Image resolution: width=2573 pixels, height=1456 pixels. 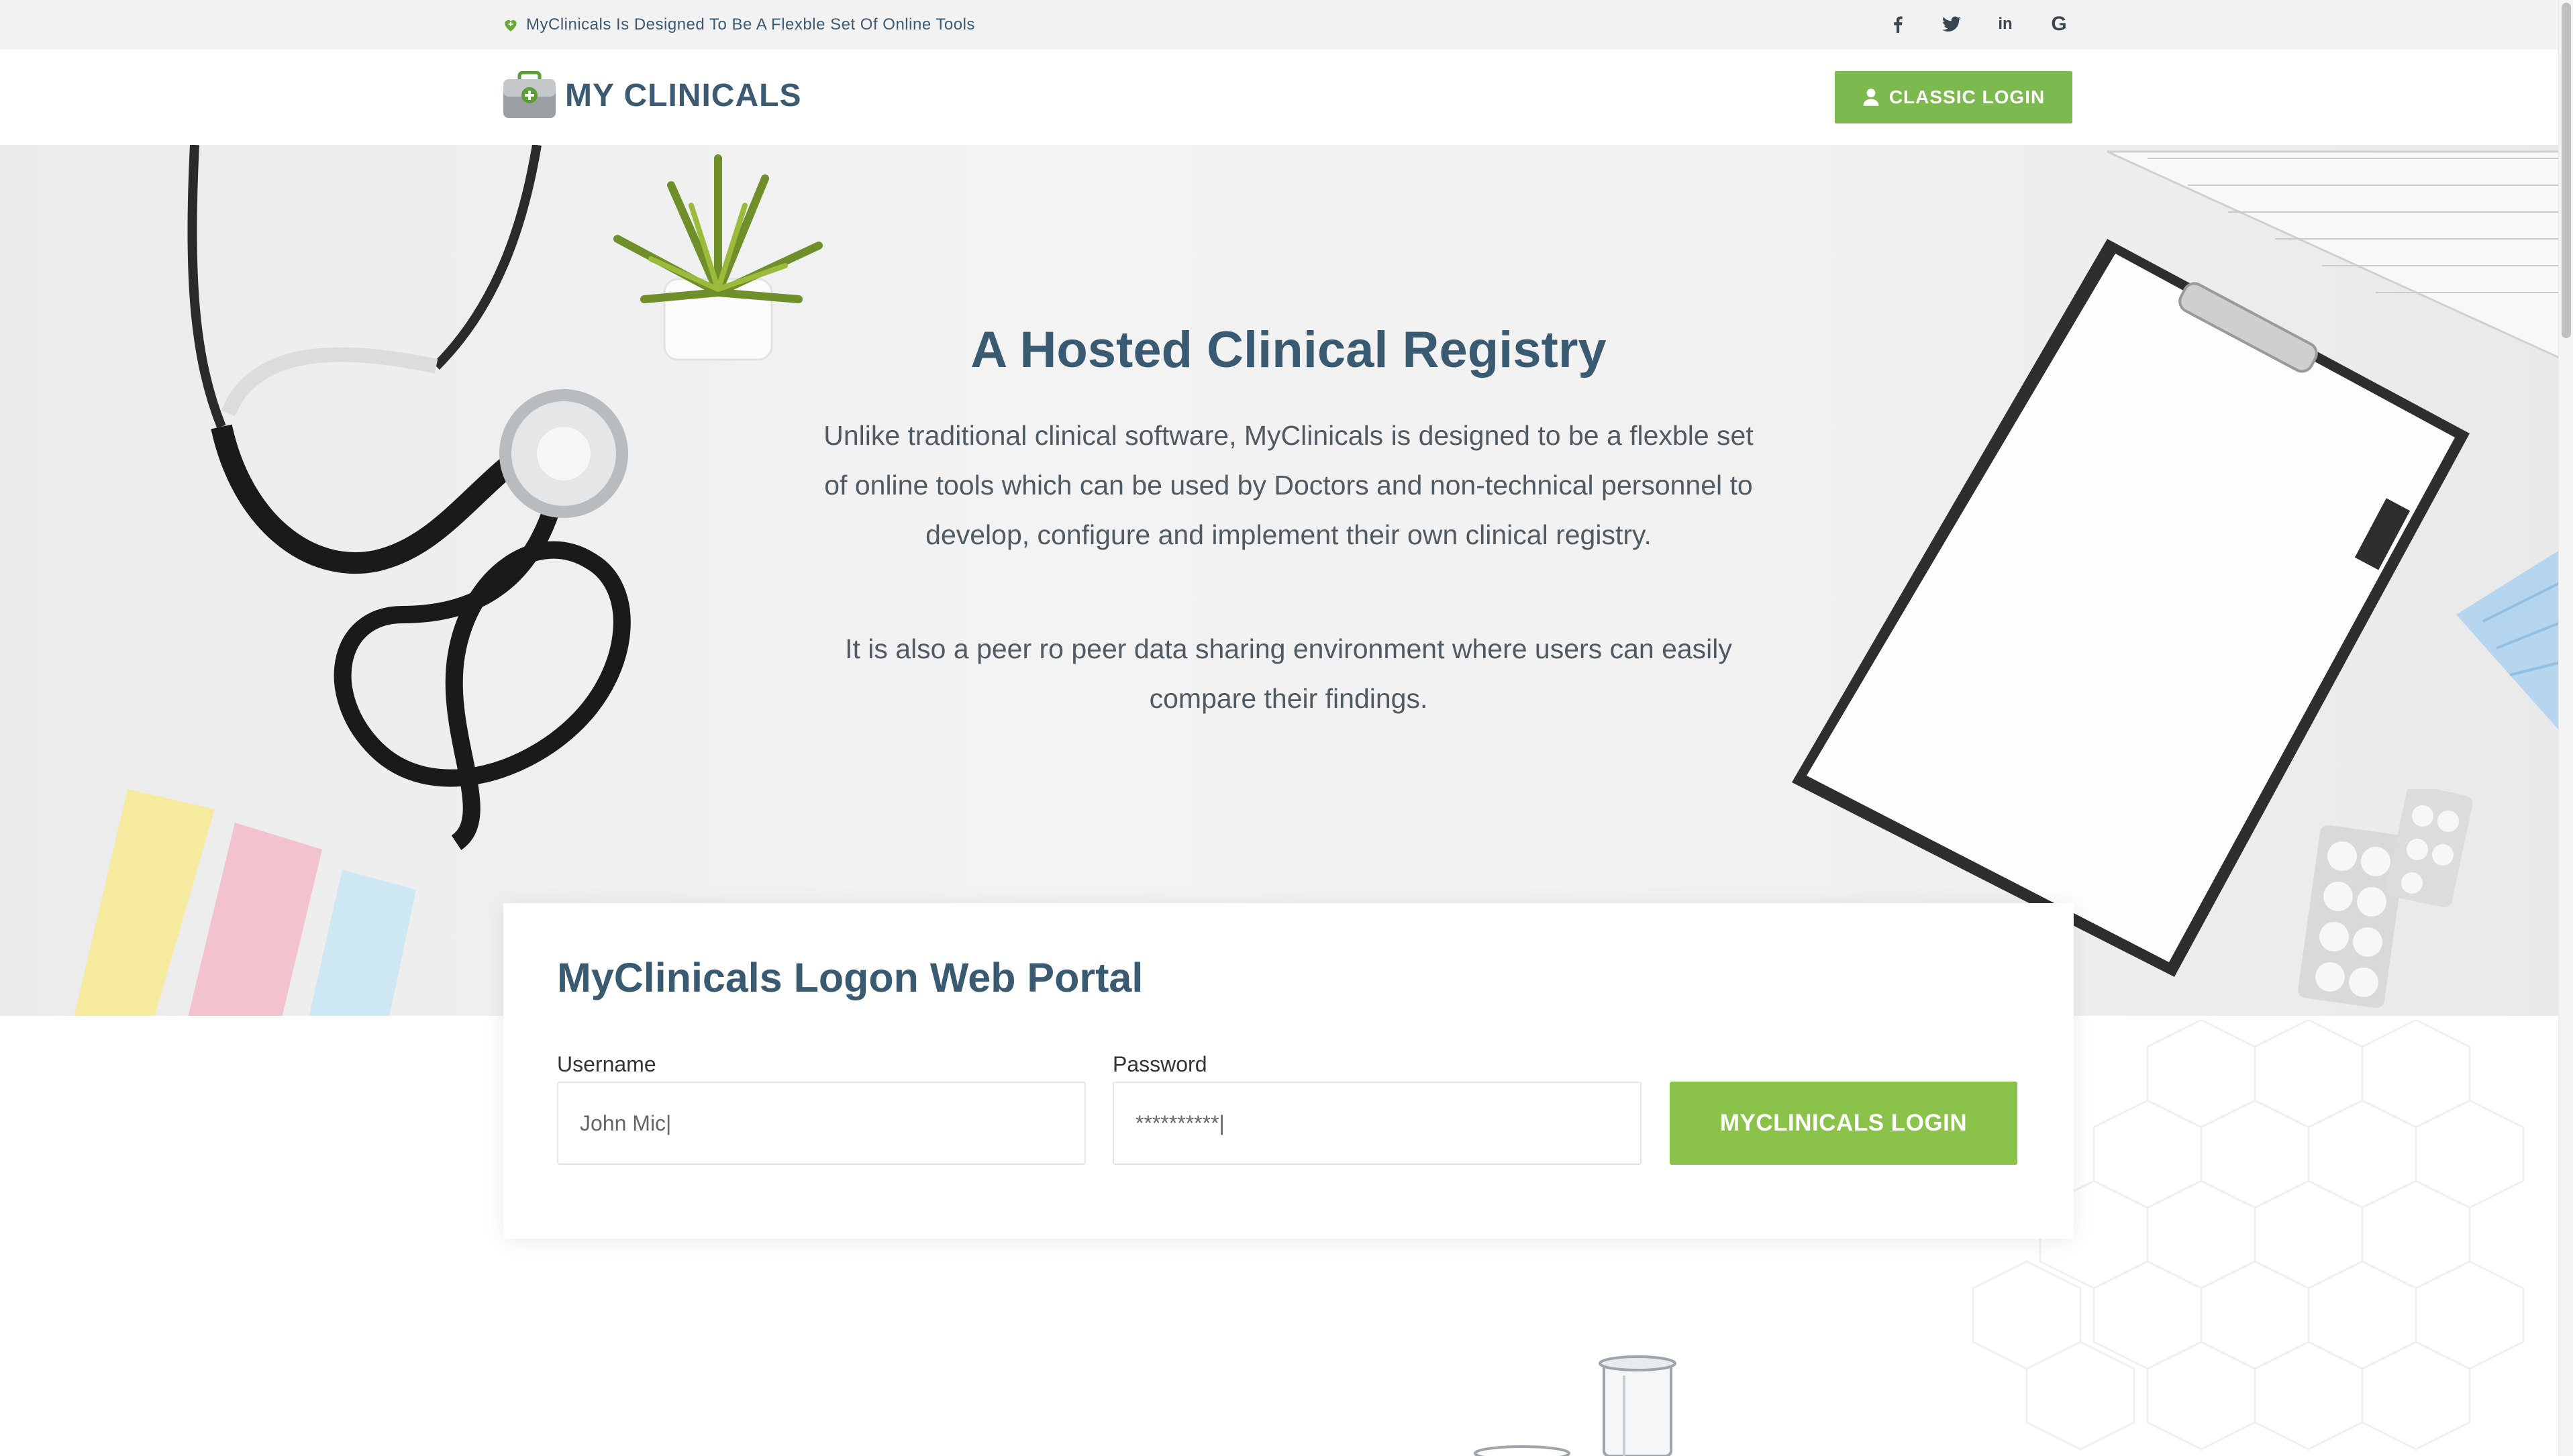 What do you see at coordinates (245, 903) in the screenshot?
I see `sticky-notes-illustration` at bounding box center [245, 903].